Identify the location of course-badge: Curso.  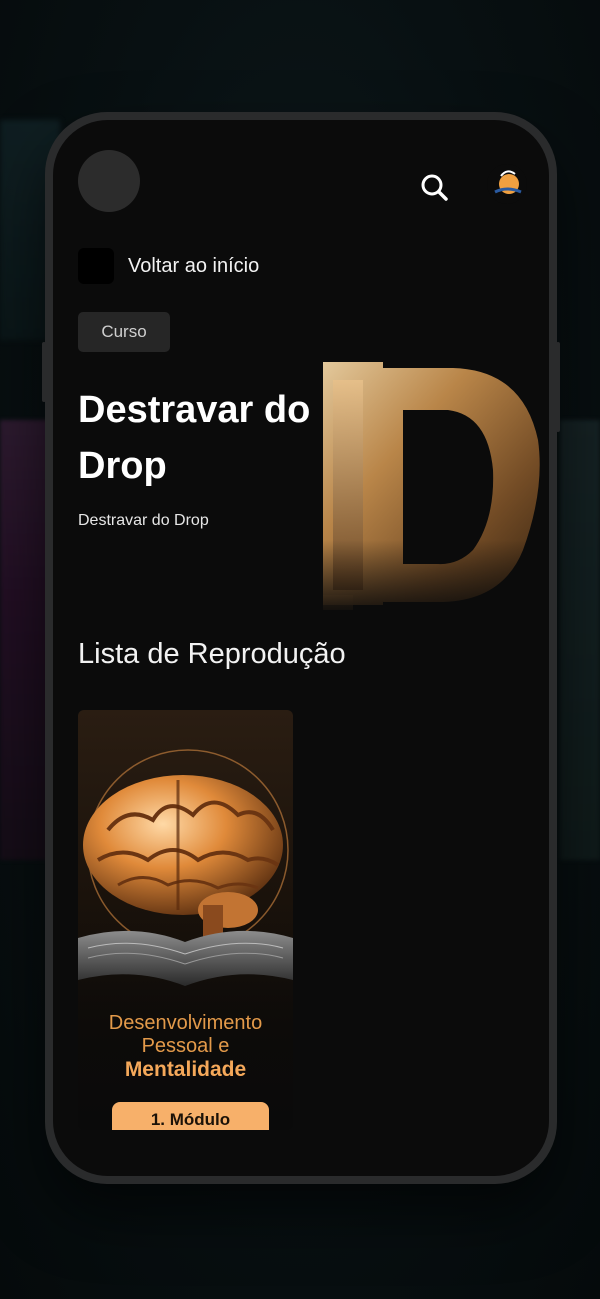
(124, 332).